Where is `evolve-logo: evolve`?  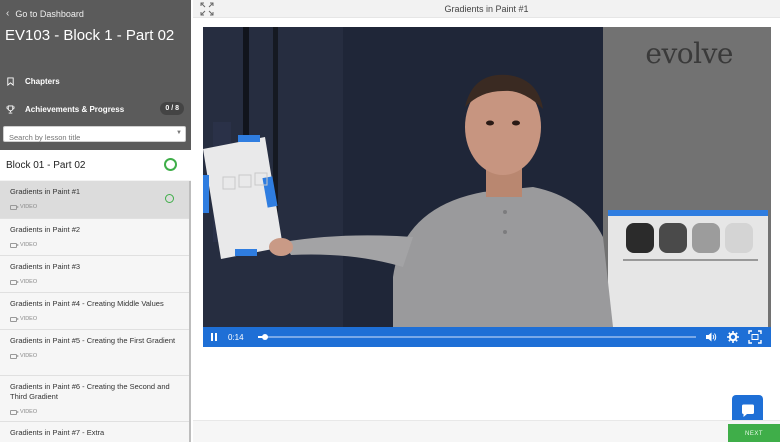
evolve-logo: evolve is located at coordinates (689, 53).